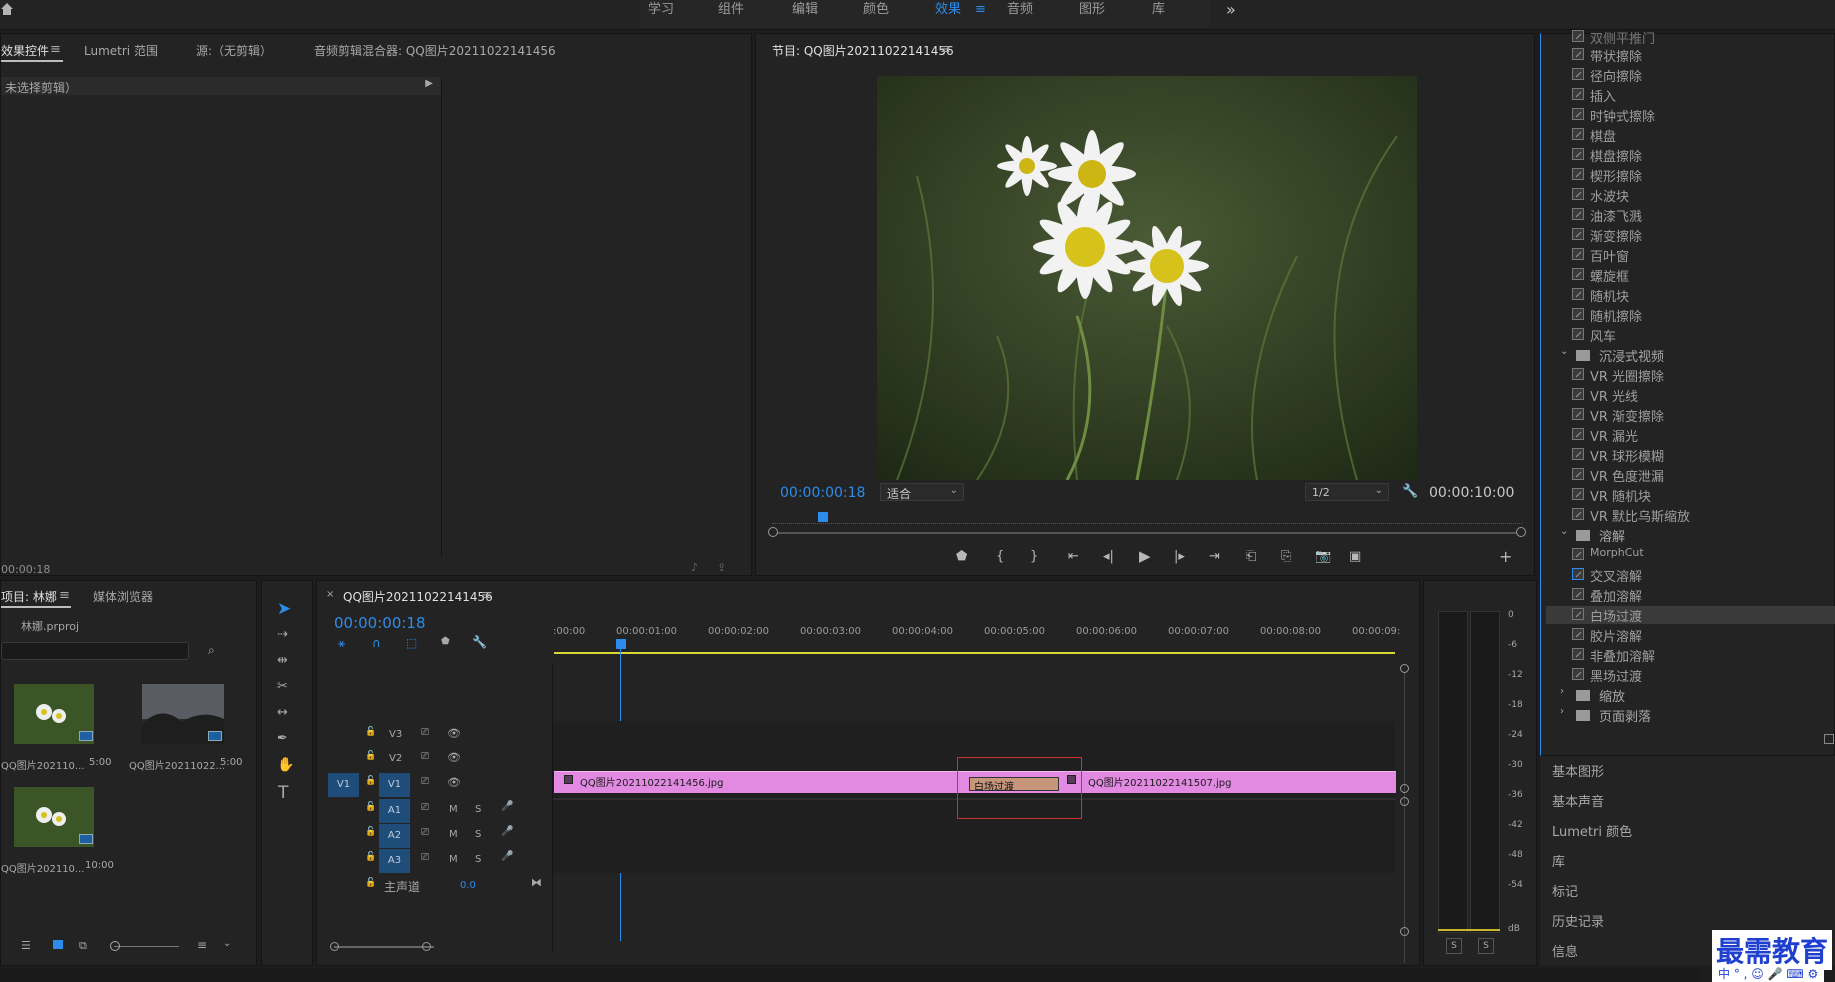 The image size is (1835, 982). What do you see at coordinates (282, 660) in the screenshot?
I see `ripple-edit-tool-icon: ⇹` at bounding box center [282, 660].